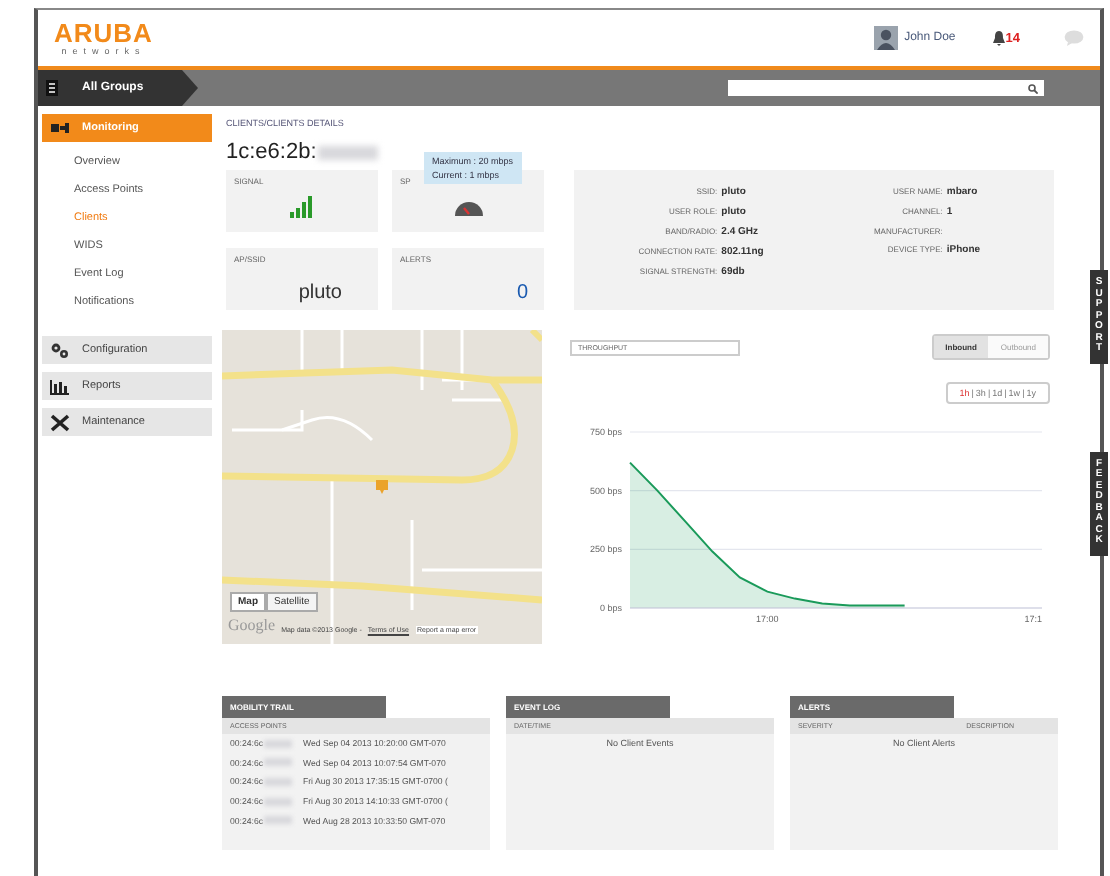 The image size is (1110, 876). Describe the element at coordinates (320, 293) in the screenshot. I see `ap-ssid-value: pluto` at that location.